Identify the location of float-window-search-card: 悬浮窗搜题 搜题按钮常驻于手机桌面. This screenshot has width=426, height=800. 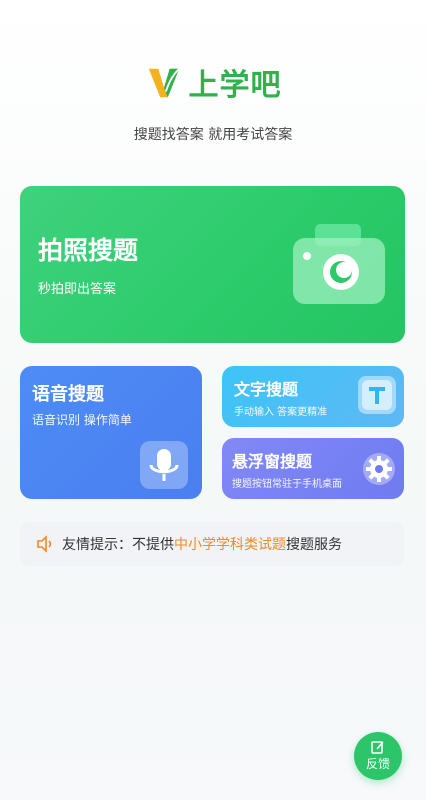
(313, 468).